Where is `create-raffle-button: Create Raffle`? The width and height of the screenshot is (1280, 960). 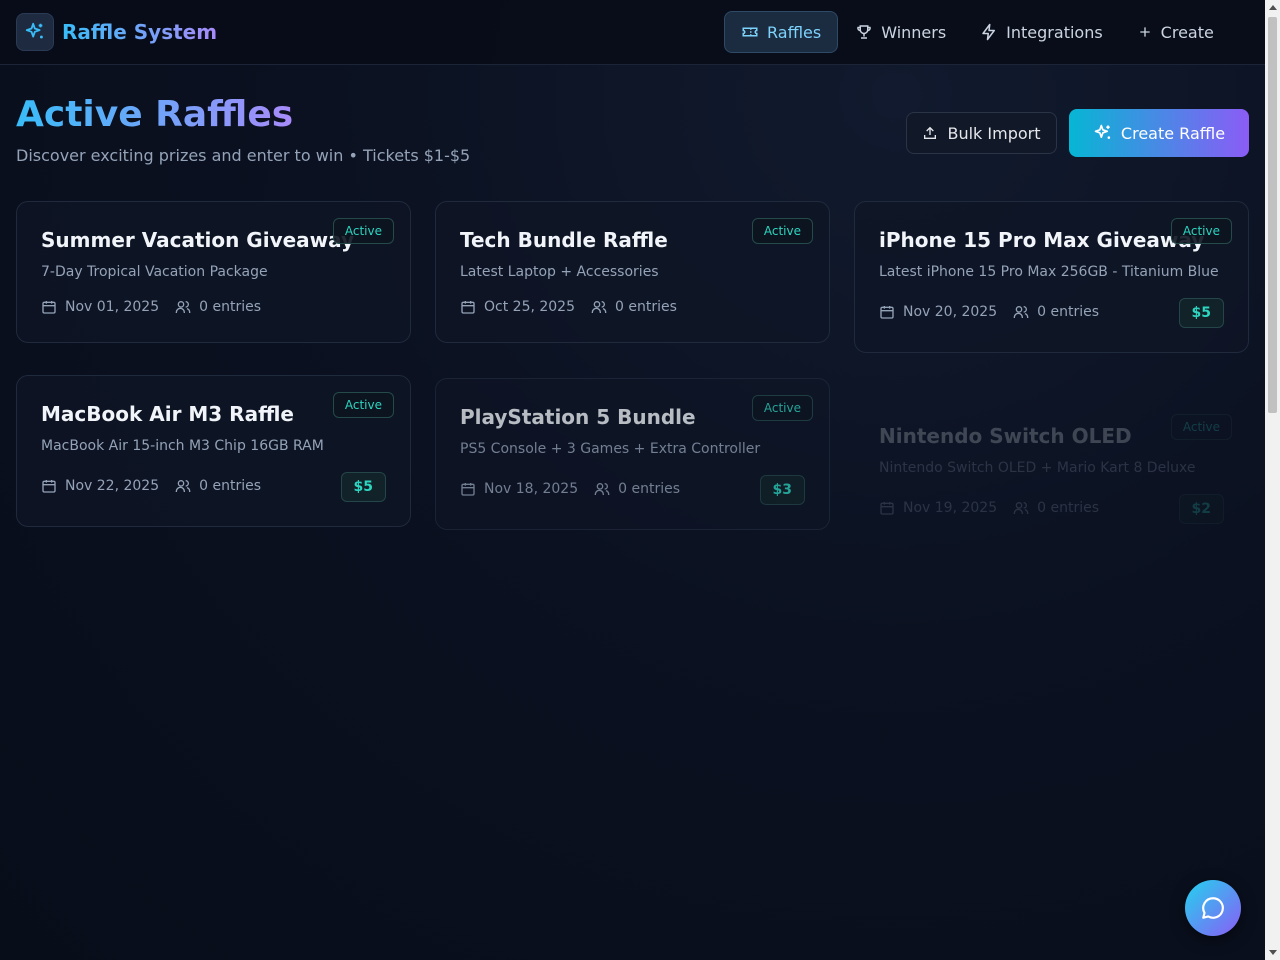
create-raffle-button: Create Raffle is located at coordinates (1159, 133).